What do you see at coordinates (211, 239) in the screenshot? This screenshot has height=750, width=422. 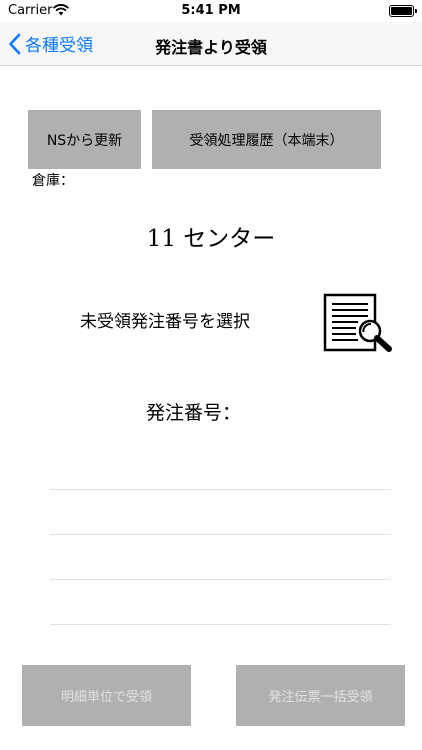 I see `warehouse-value: 11 センター` at bounding box center [211, 239].